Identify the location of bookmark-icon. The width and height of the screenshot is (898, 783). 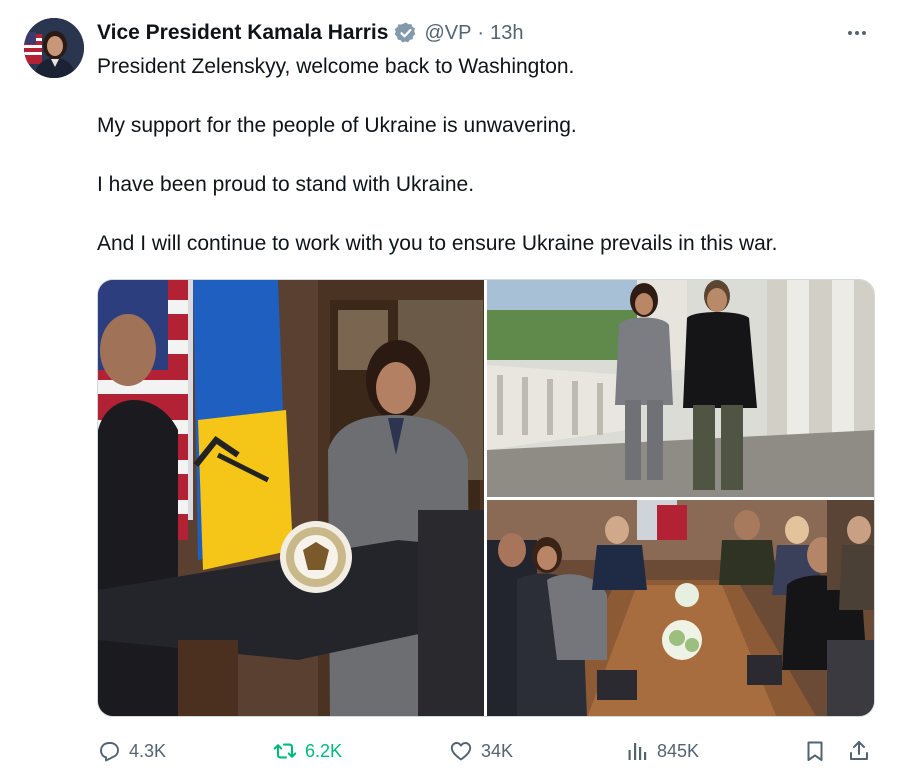
(815, 751).